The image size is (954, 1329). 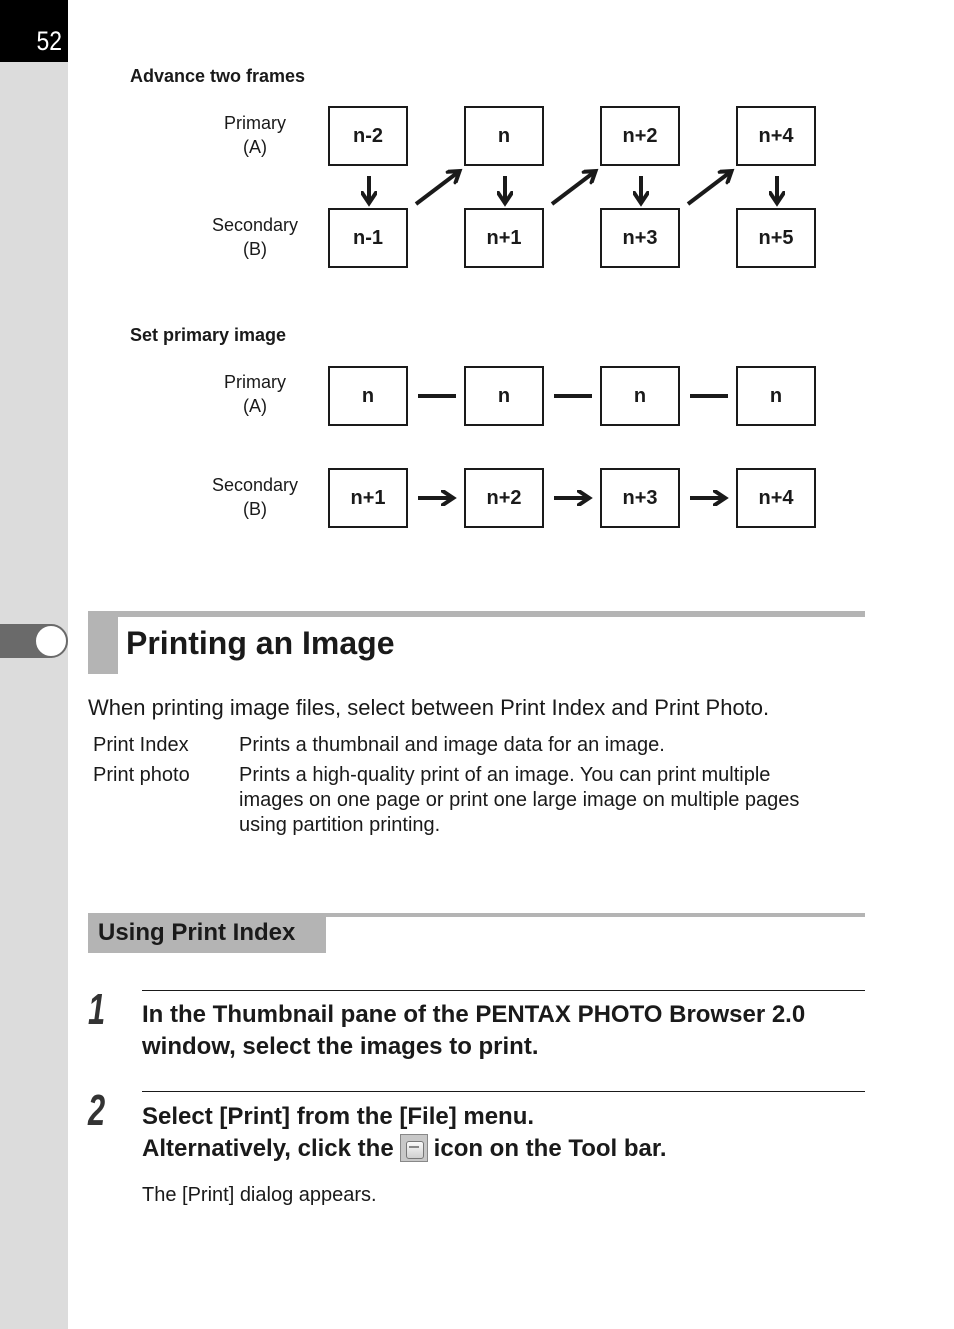 I want to click on heading-side-bar, so click(x=103, y=642).